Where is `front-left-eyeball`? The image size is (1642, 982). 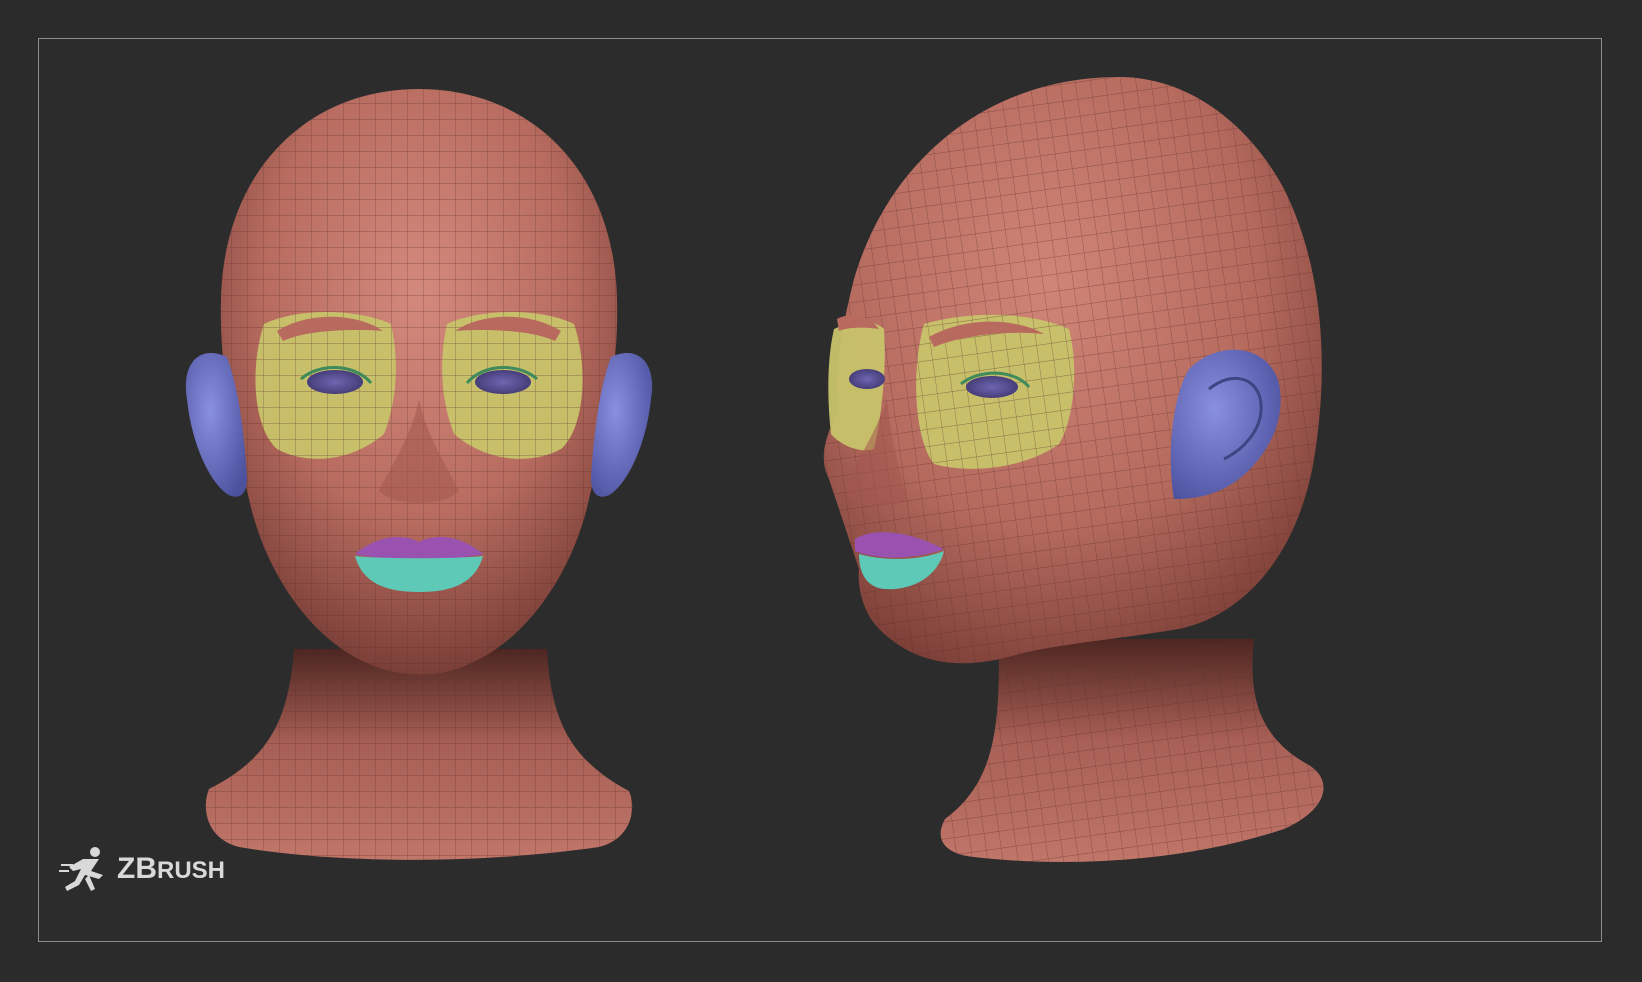
front-left-eyeball is located at coordinates (335, 382).